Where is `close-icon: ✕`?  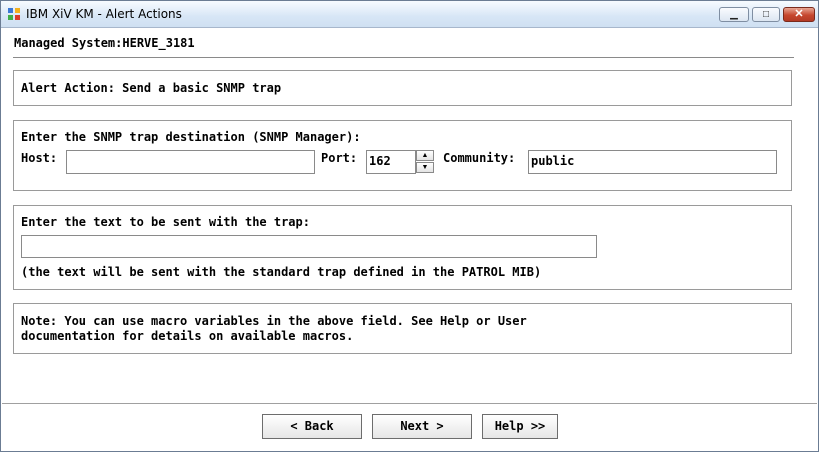
close-icon: ✕ is located at coordinates (799, 14).